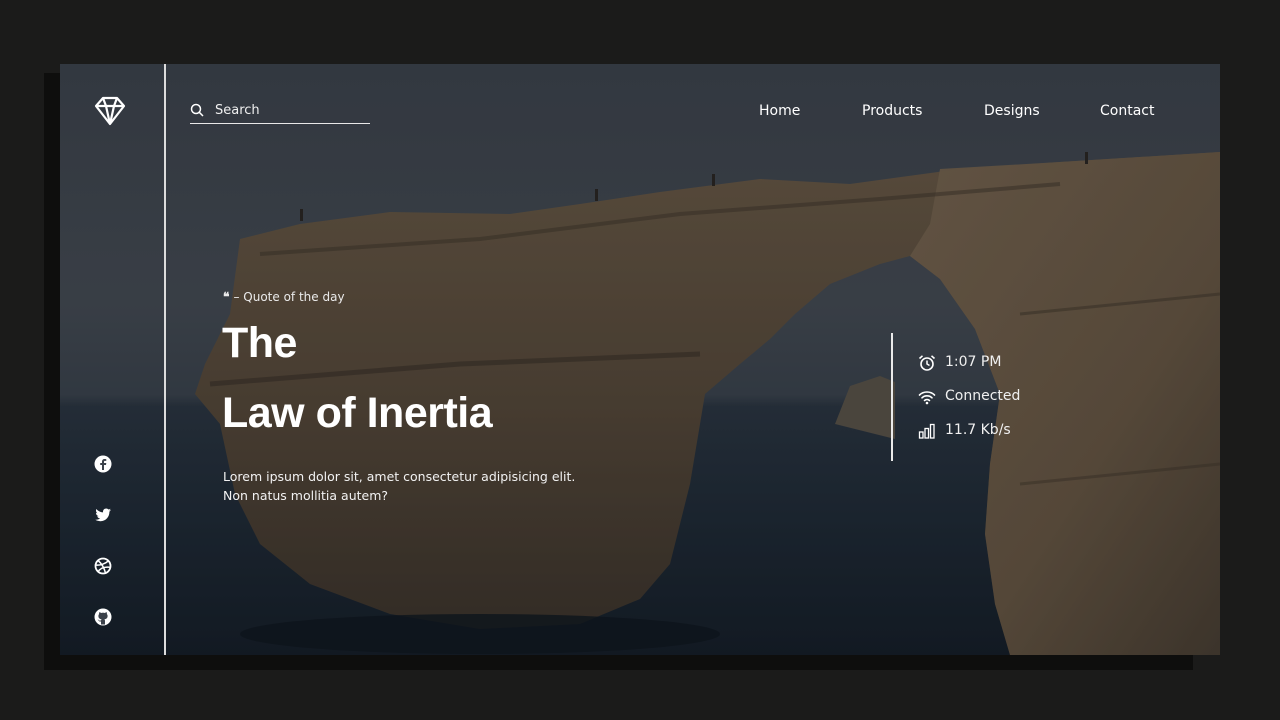 The height and width of the screenshot is (720, 1280). What do you see at coordinates (926, 431) in the screenshot?
I see `signal-bars-icon` at bounding box center [926, 431].